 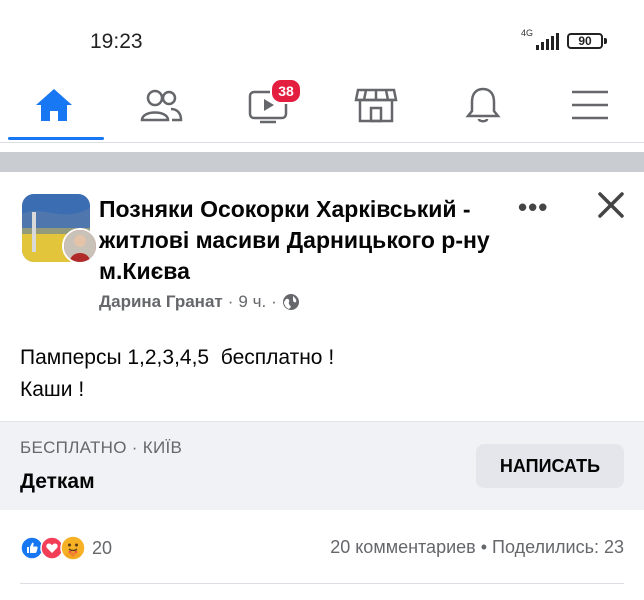 I want to click on signal-icon, so click(x=547, y=41).